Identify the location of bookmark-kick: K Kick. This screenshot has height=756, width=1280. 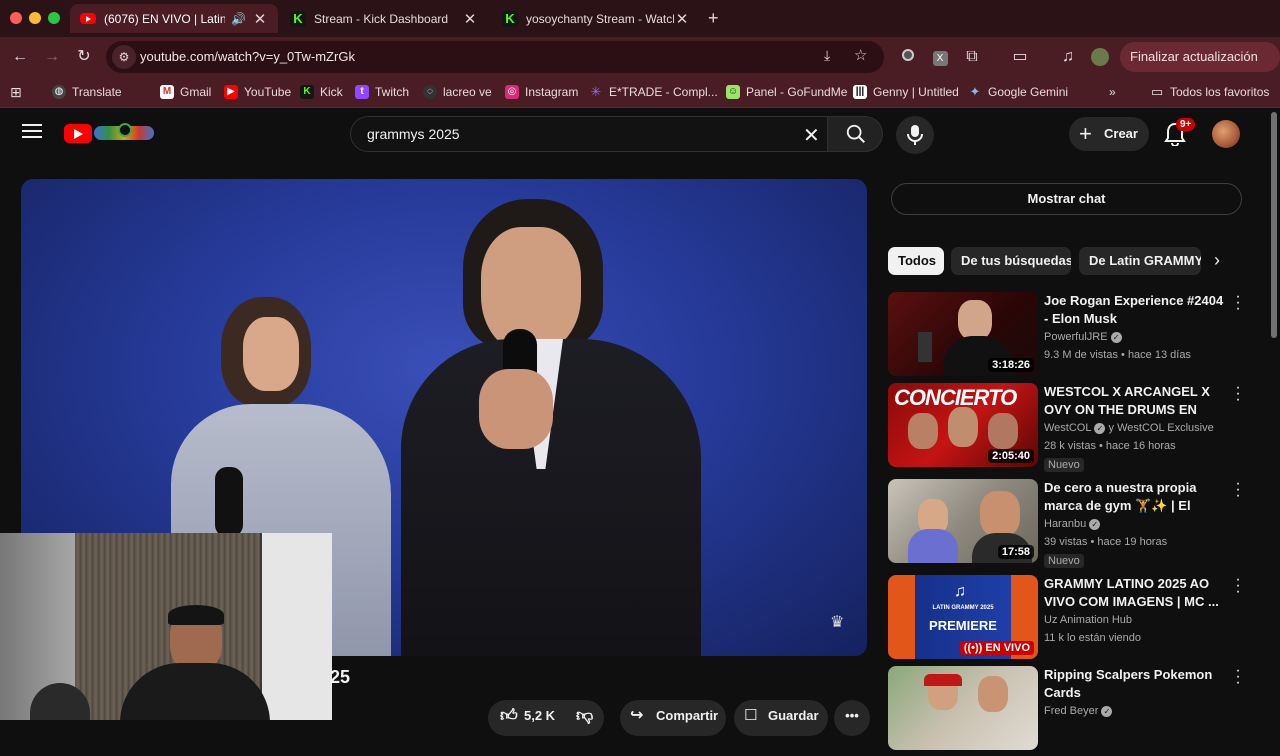
(321, 92).